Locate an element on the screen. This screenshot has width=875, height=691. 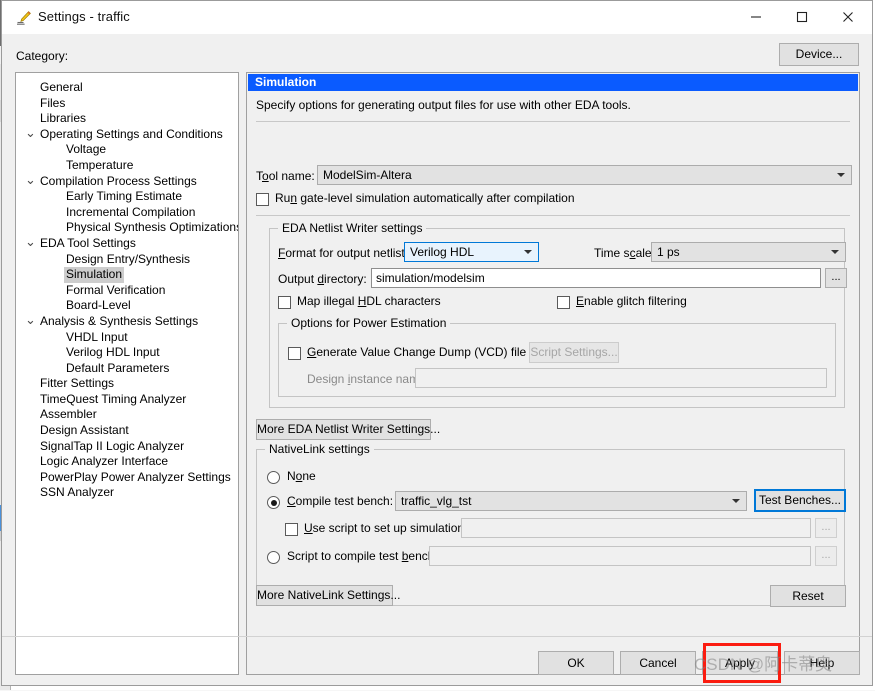
minimize-button is located at coordinates (756, 17).